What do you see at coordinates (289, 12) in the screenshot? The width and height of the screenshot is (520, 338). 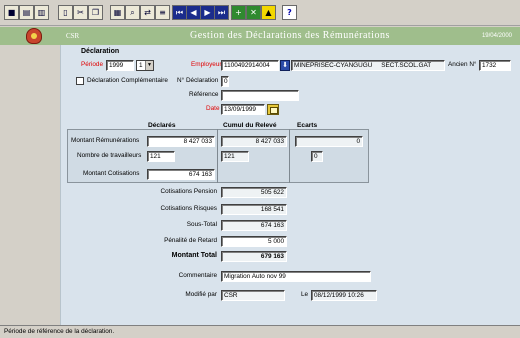 I see `help-icon: ?` at bounding box center [289, 12].